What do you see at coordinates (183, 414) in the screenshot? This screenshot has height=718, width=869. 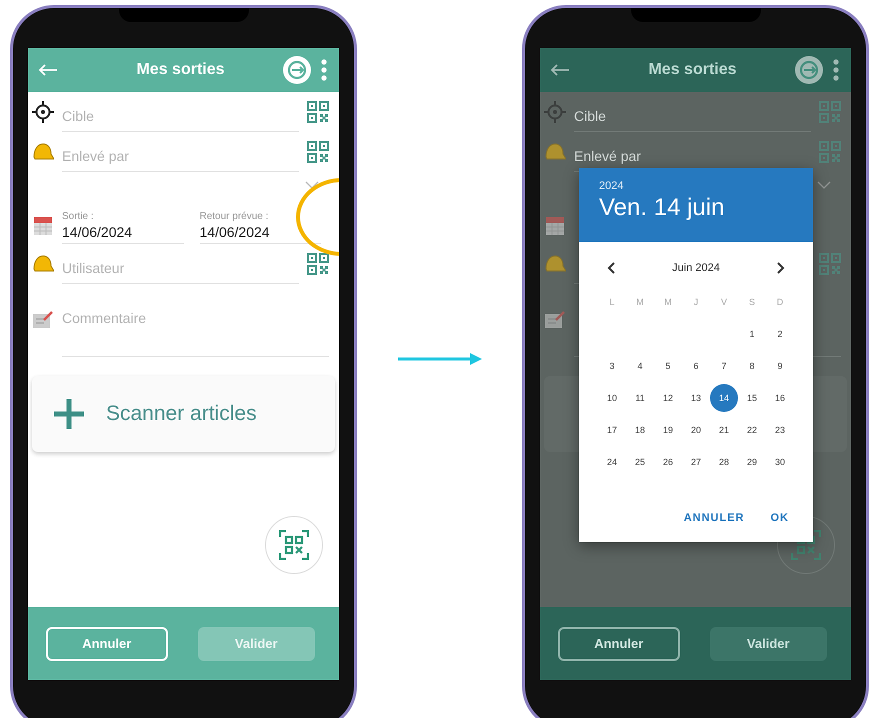 I see `scan-articles-button: Scanner articles` at bounding box center [183, 414].